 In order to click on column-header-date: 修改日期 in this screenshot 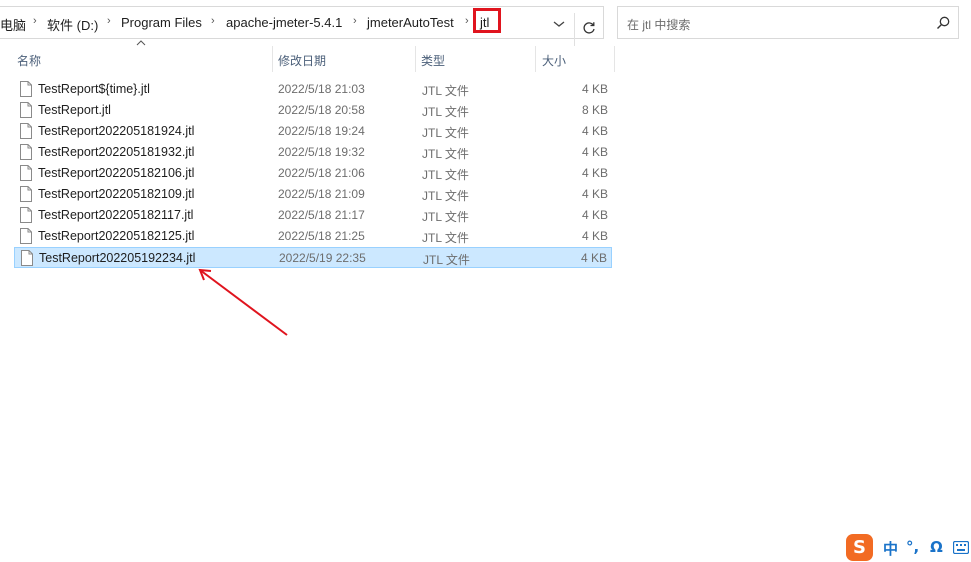, I will do `click(302, 60)`.